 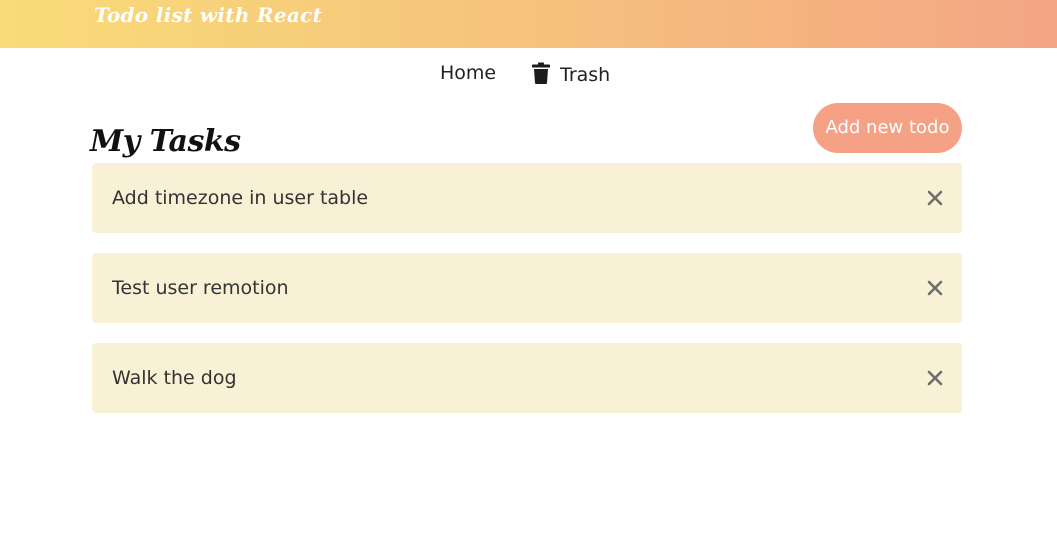 What do you see at coordinates (527, 288) in the screenshot?
I see `todo-item: Test user remotion` at bounding box center [527, 288].